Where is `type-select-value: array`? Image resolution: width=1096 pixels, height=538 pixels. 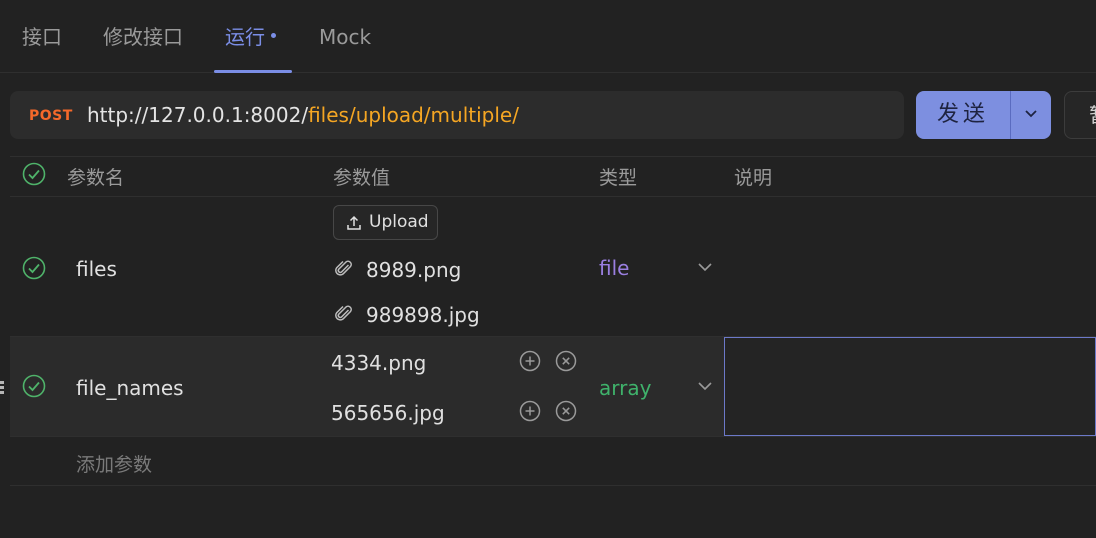
type-select-value: array is located at coordinates (625, 388).